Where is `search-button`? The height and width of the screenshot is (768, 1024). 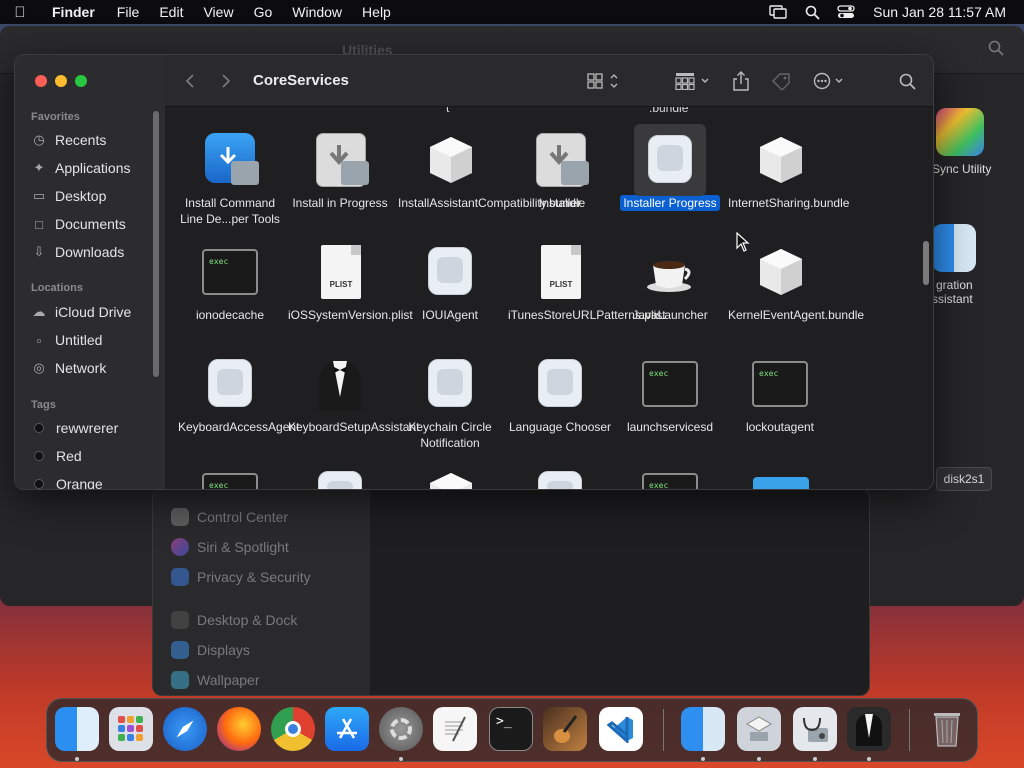 search-button is located at coordinates (907, 81).